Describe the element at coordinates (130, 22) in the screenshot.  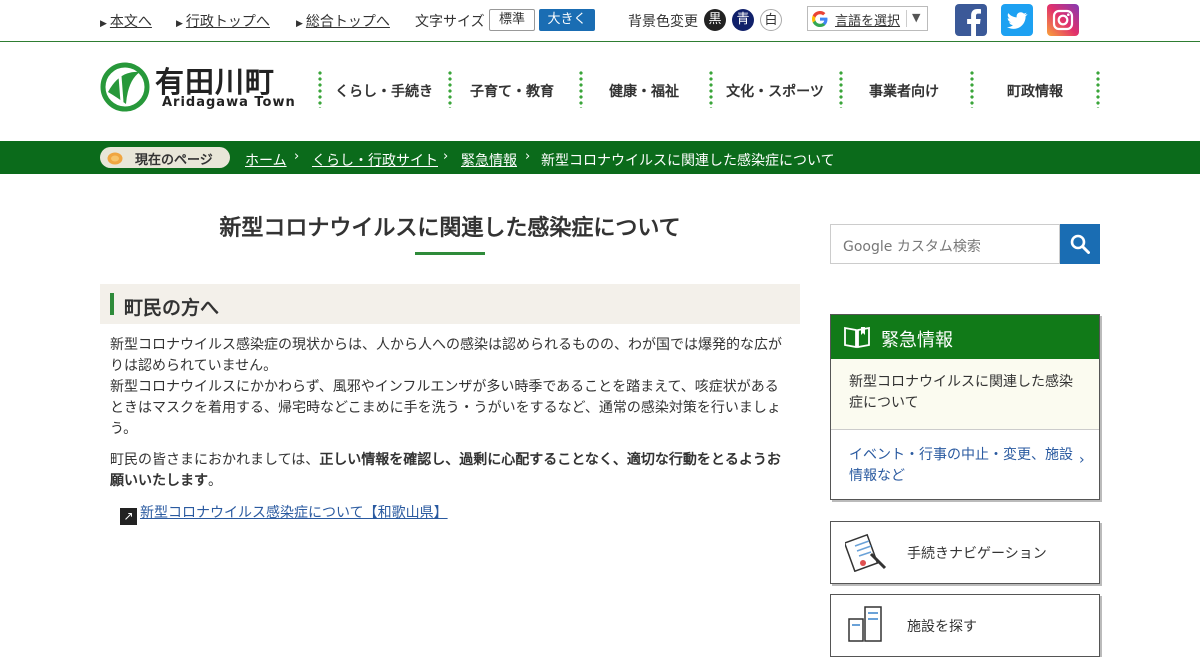
I see `skip-to-content-label: 本文へ` at that location.